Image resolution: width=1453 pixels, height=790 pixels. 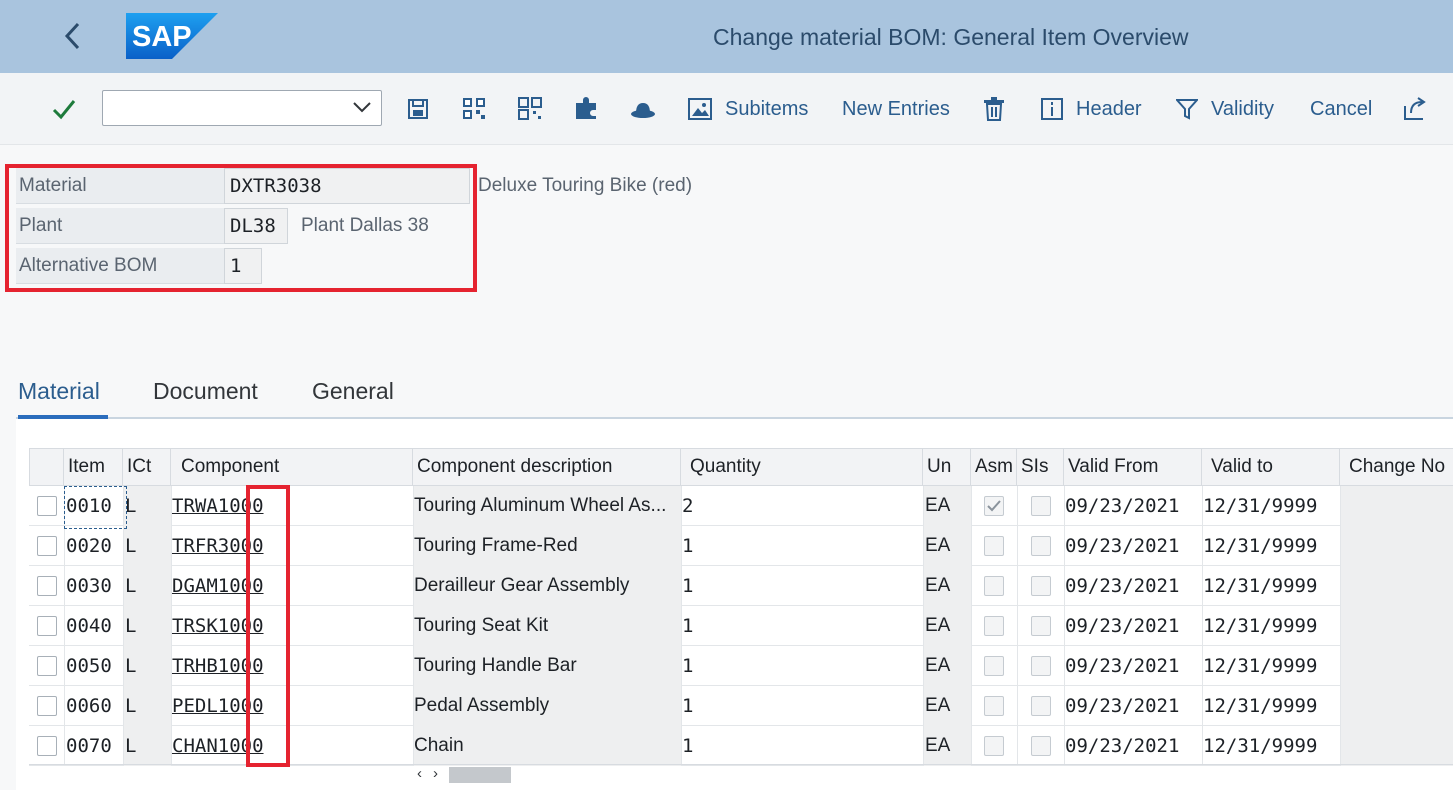 I want to click on scroll-right-icon: ›, so click(x=435, y=773).